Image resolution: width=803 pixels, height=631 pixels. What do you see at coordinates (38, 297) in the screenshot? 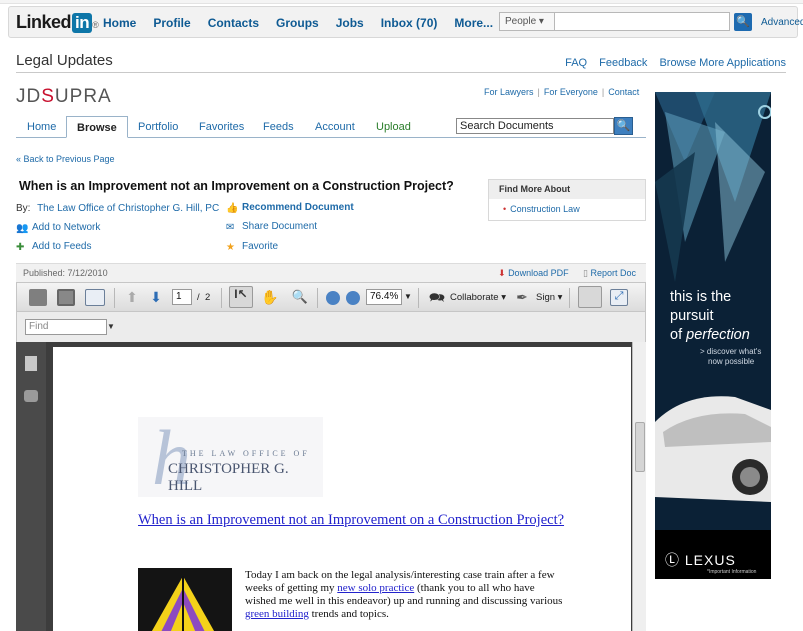
I see `print-icon` at bounding box center [38, 297].